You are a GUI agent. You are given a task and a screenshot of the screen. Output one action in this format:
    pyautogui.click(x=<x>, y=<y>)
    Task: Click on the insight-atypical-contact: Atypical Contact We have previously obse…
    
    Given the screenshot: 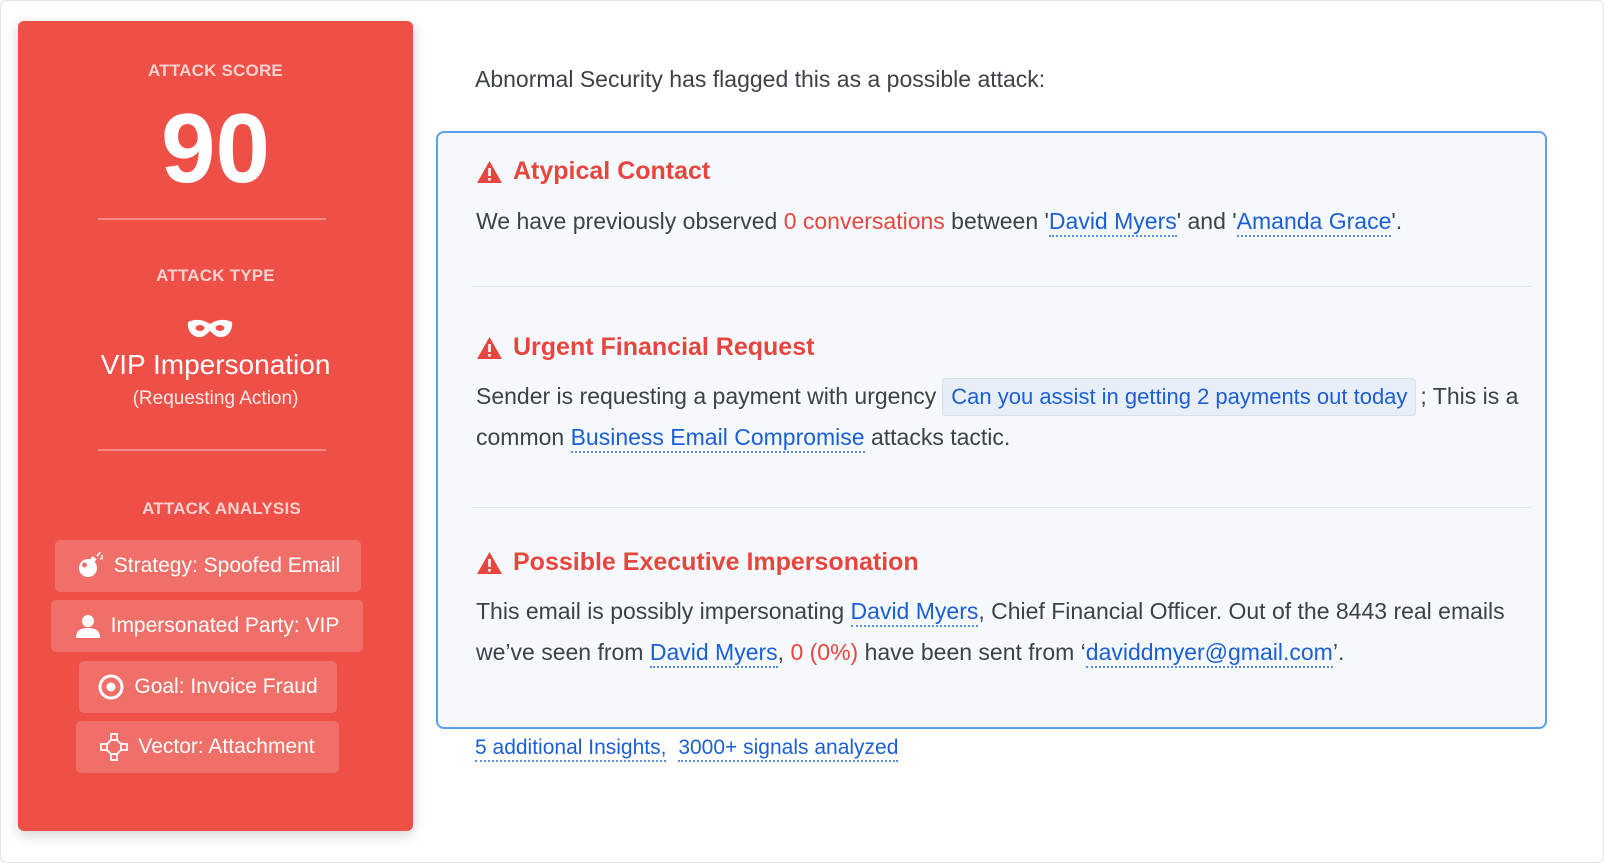 What is the action you would take?
    pyautogui.click(x=1001, y=200)
    